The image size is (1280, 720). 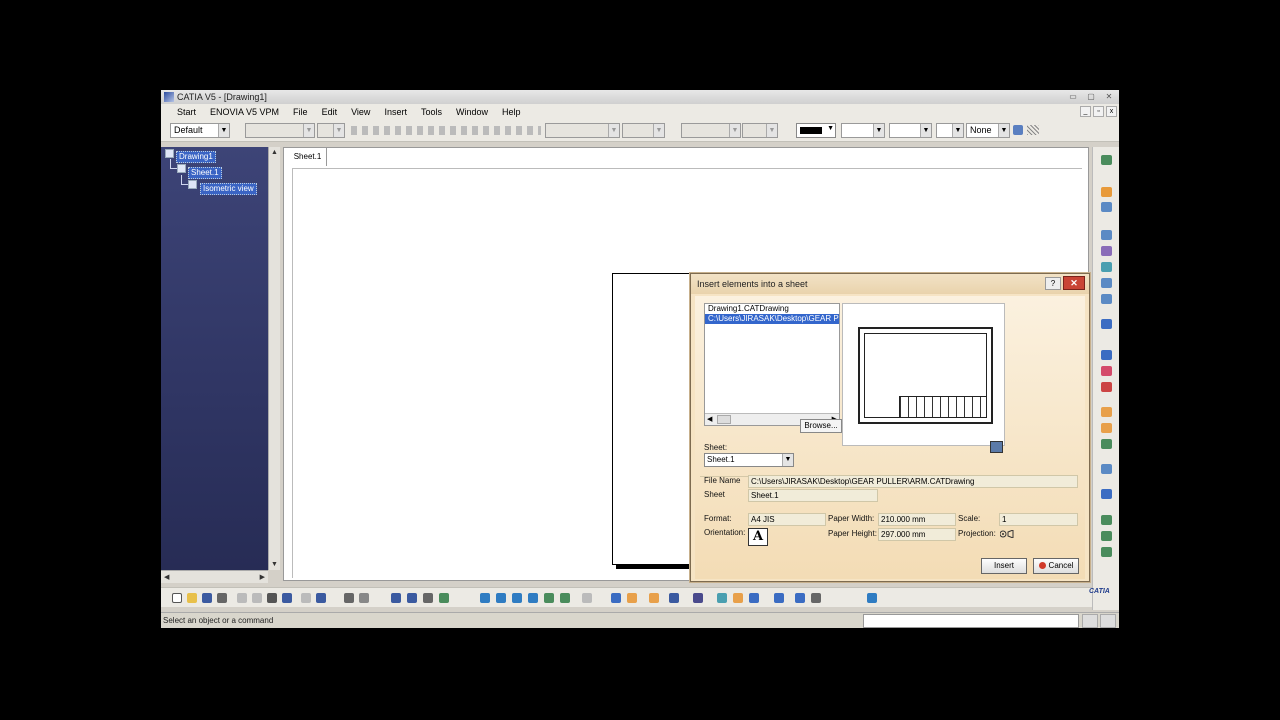 I want to click on font-select: ▼, so click(x=280, y=130).